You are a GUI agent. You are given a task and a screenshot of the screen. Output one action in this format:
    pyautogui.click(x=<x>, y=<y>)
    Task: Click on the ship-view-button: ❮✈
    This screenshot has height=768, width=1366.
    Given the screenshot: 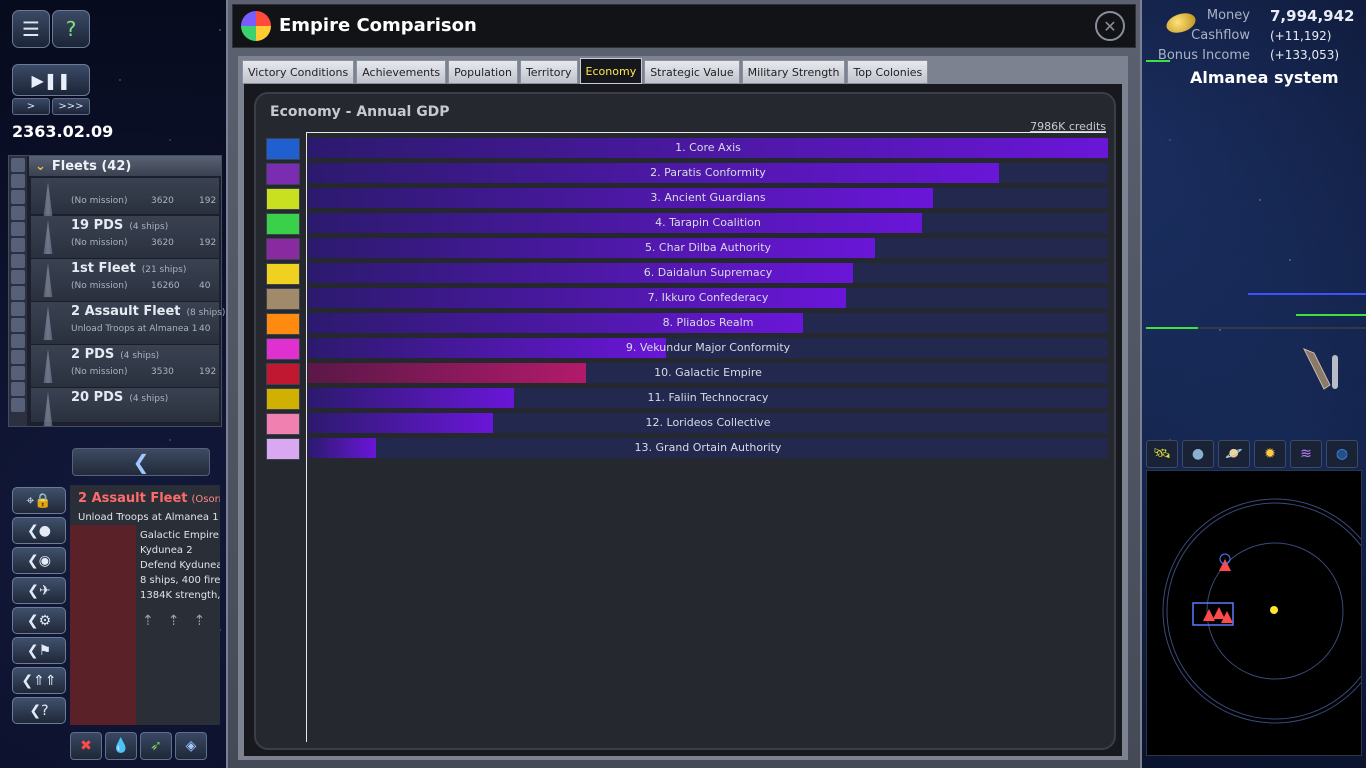 What is the action you would take?
    pyautogui.click(x=39, y=590)
    